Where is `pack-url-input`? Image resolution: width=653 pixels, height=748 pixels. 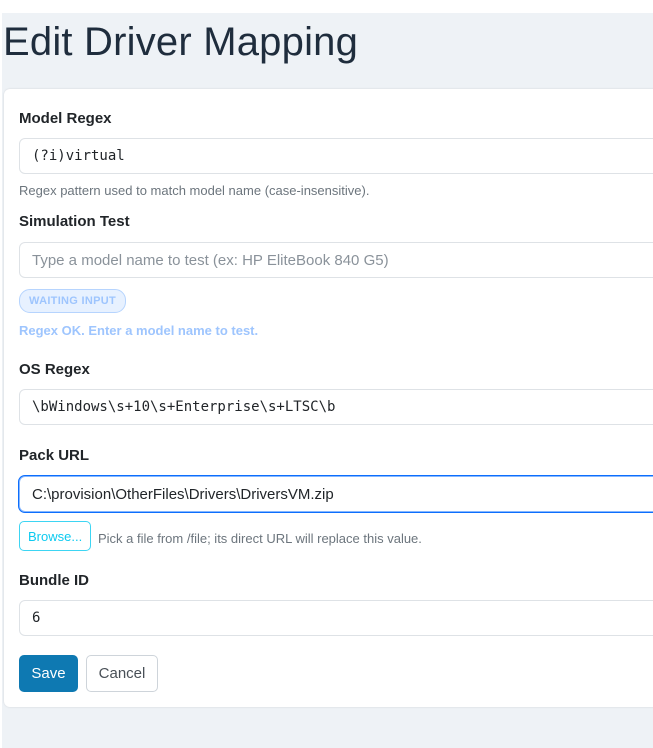
pack-url-input is located at coordinates (336, 494).